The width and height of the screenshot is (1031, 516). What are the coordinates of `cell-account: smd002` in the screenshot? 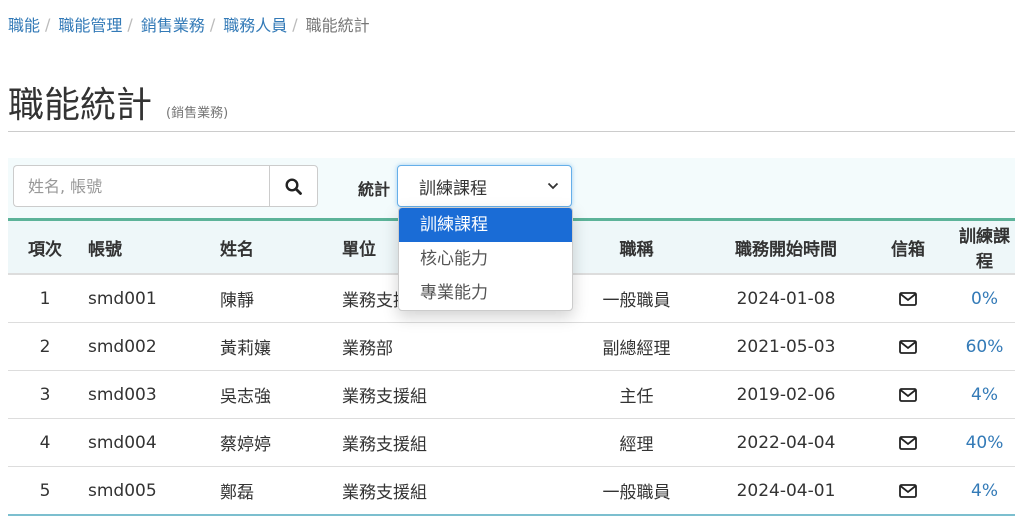 It's located at (150, 346).